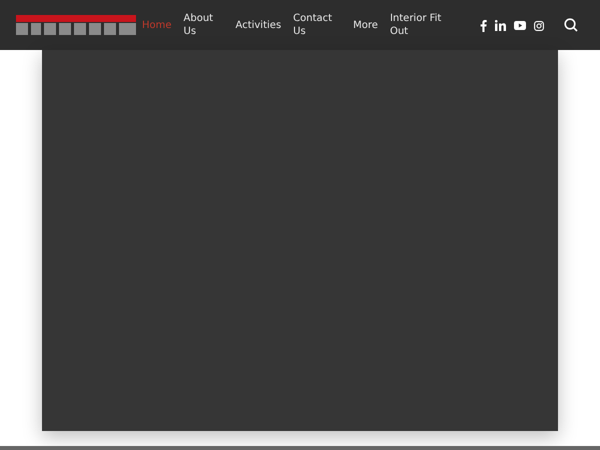 The width and height of the screenshot is (600, 450). I want to click on camera-icon, so click(539, 25).